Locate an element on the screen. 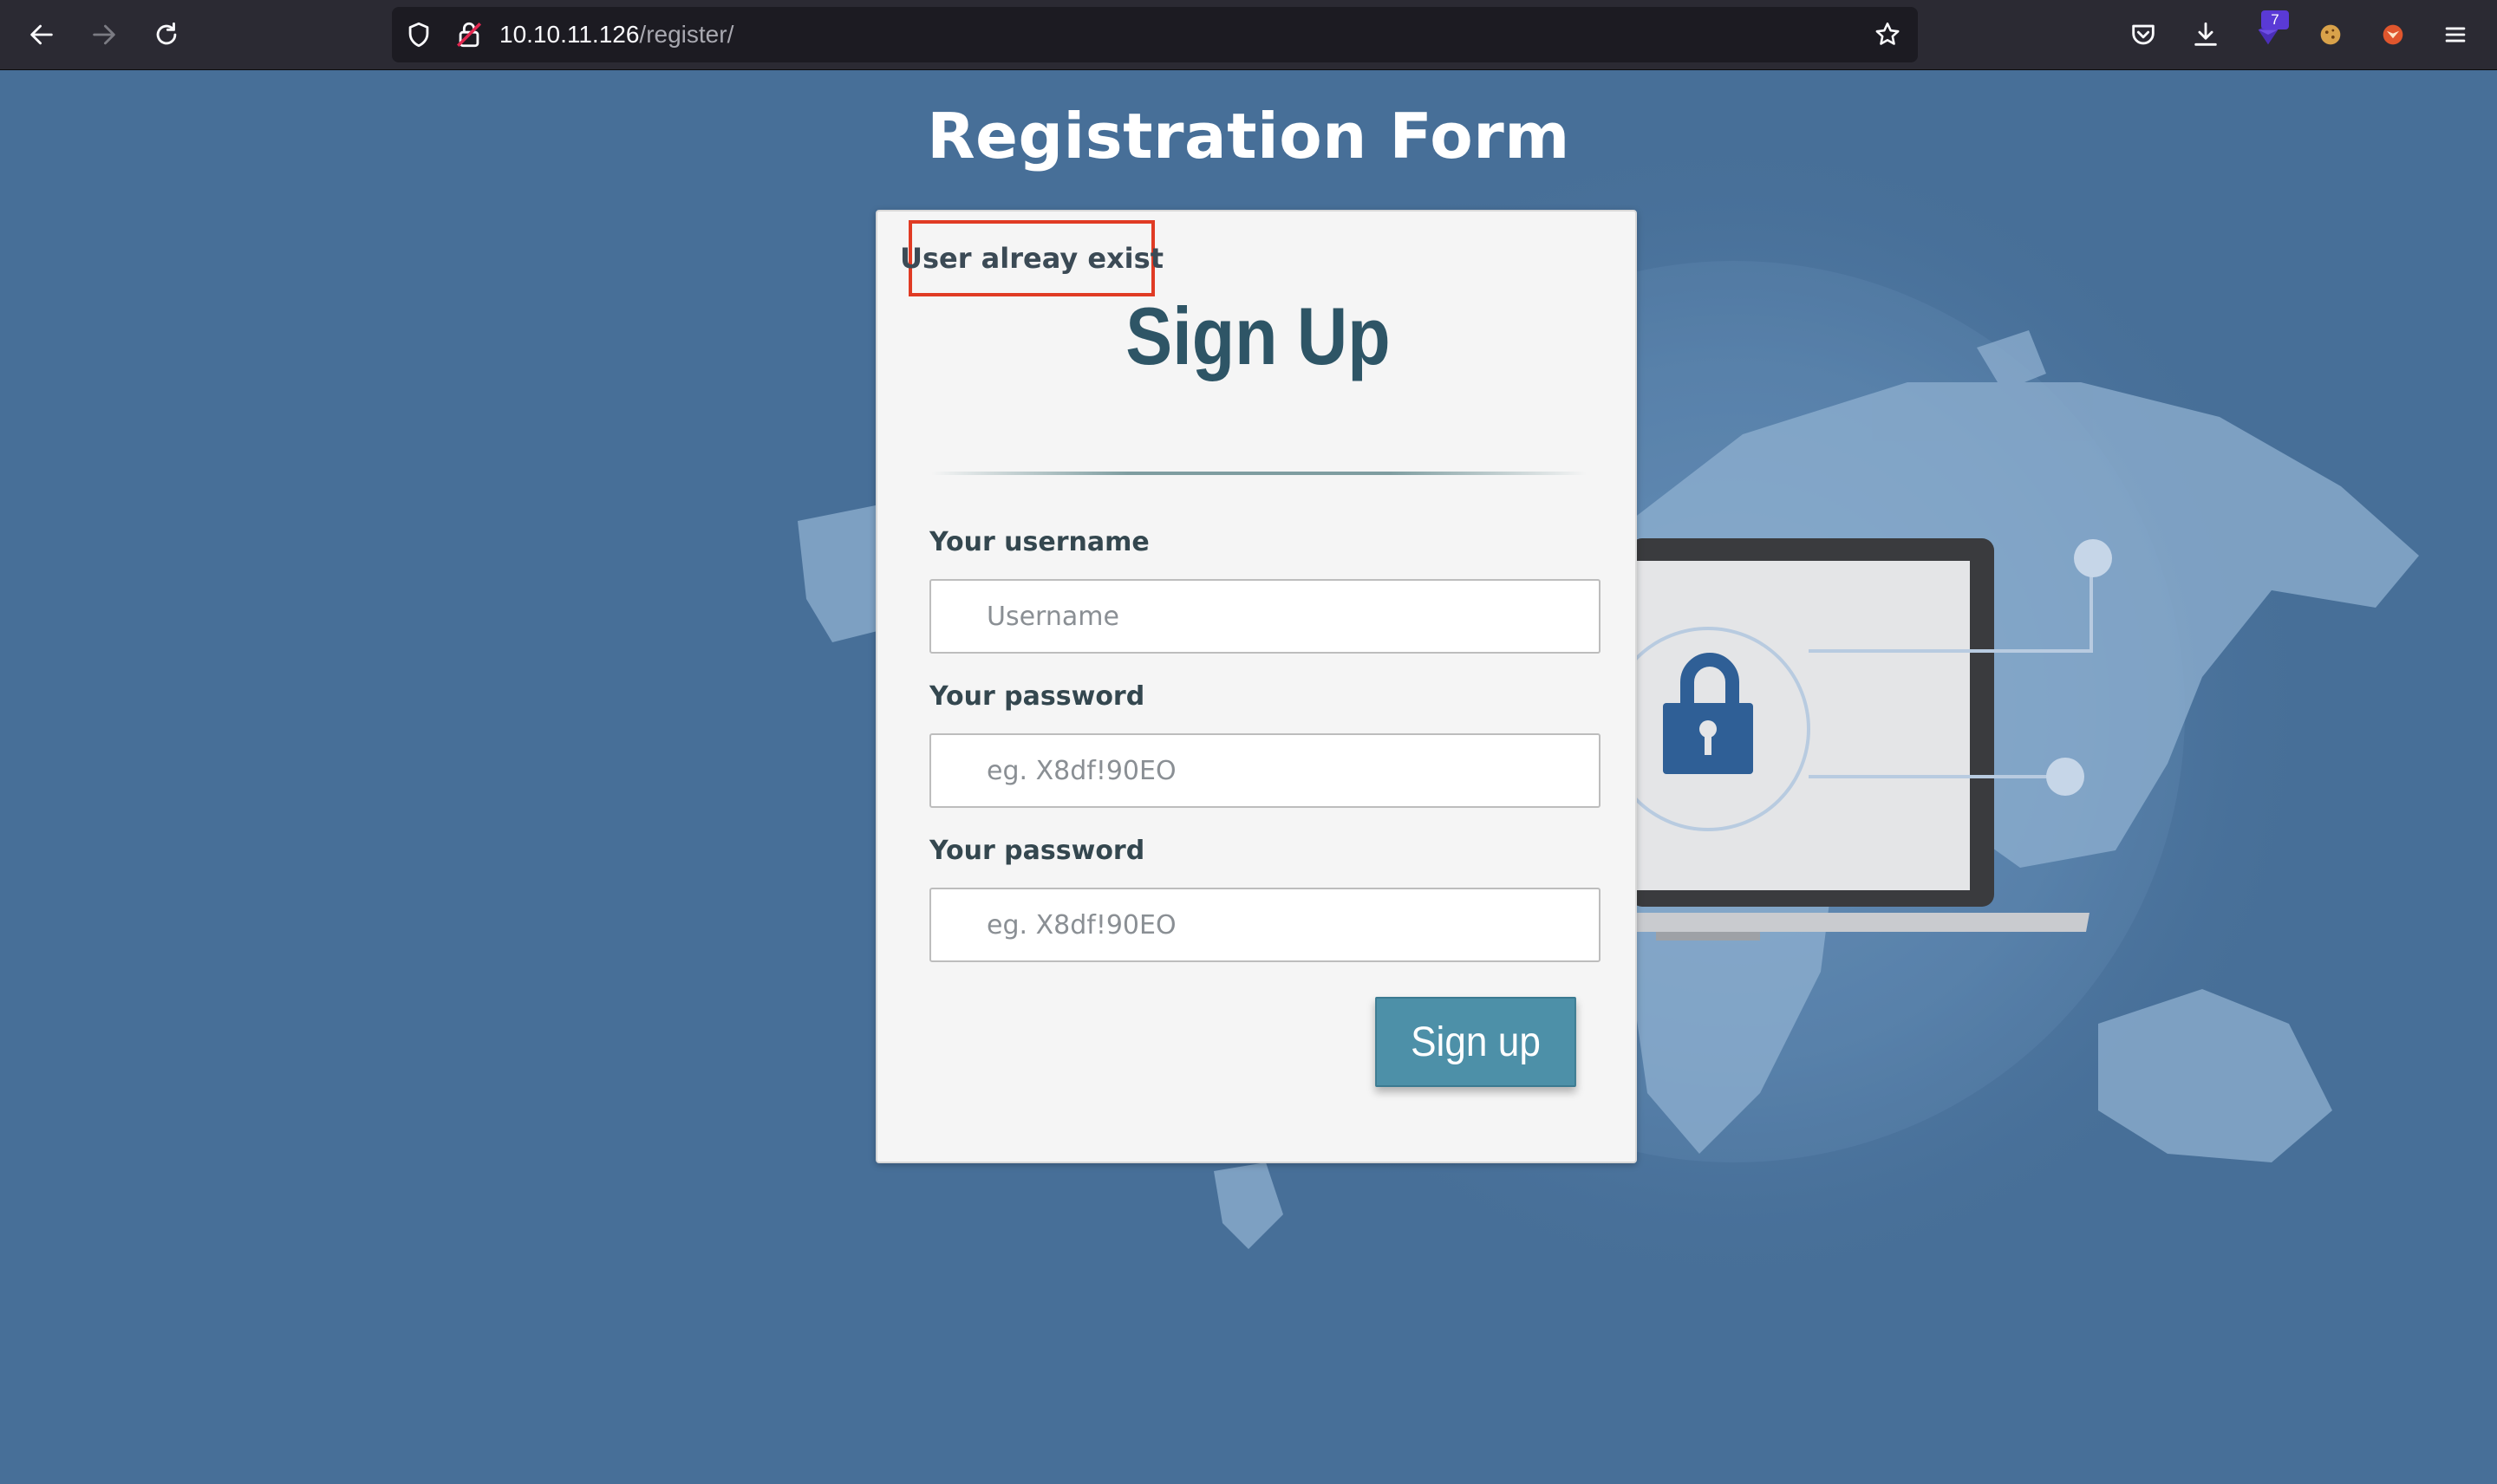  back-arrow-icon is located at coordinates (41, 34).